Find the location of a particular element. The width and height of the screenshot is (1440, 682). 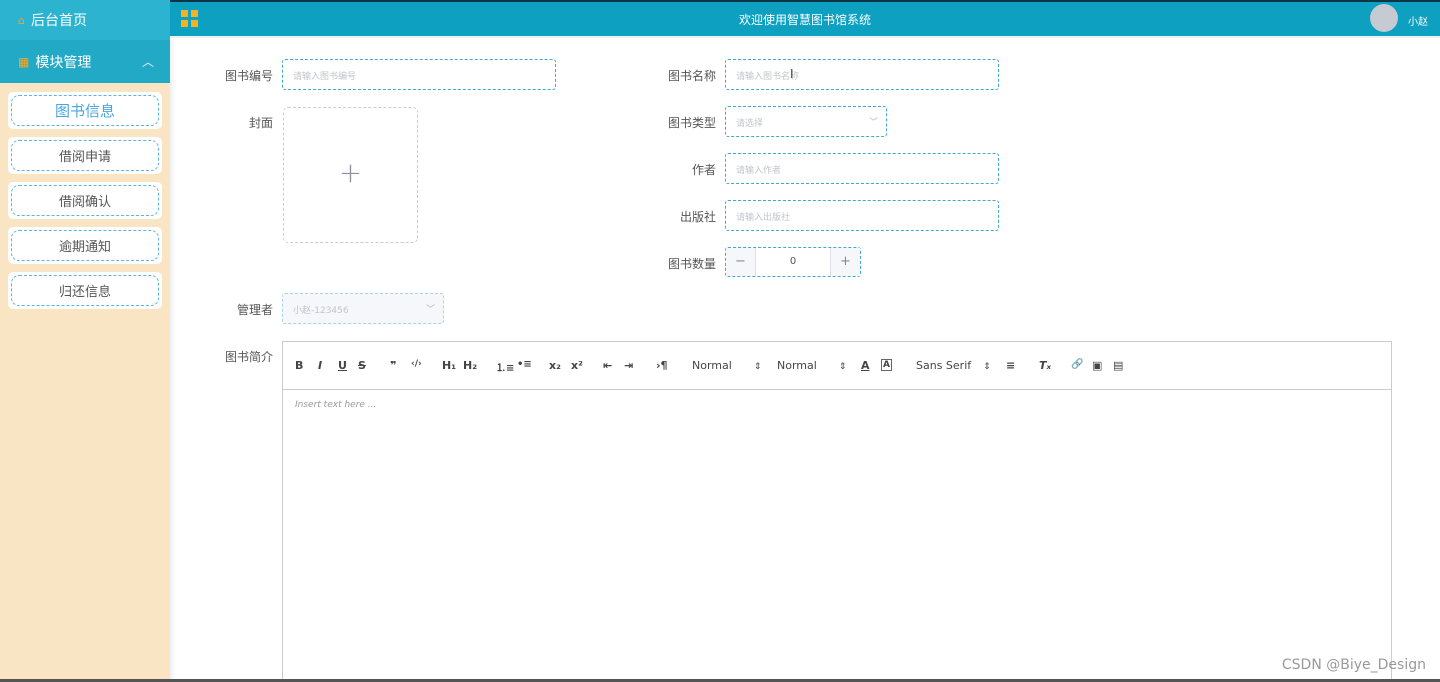

author-label: 作者 is located at coordinates (703, 170).